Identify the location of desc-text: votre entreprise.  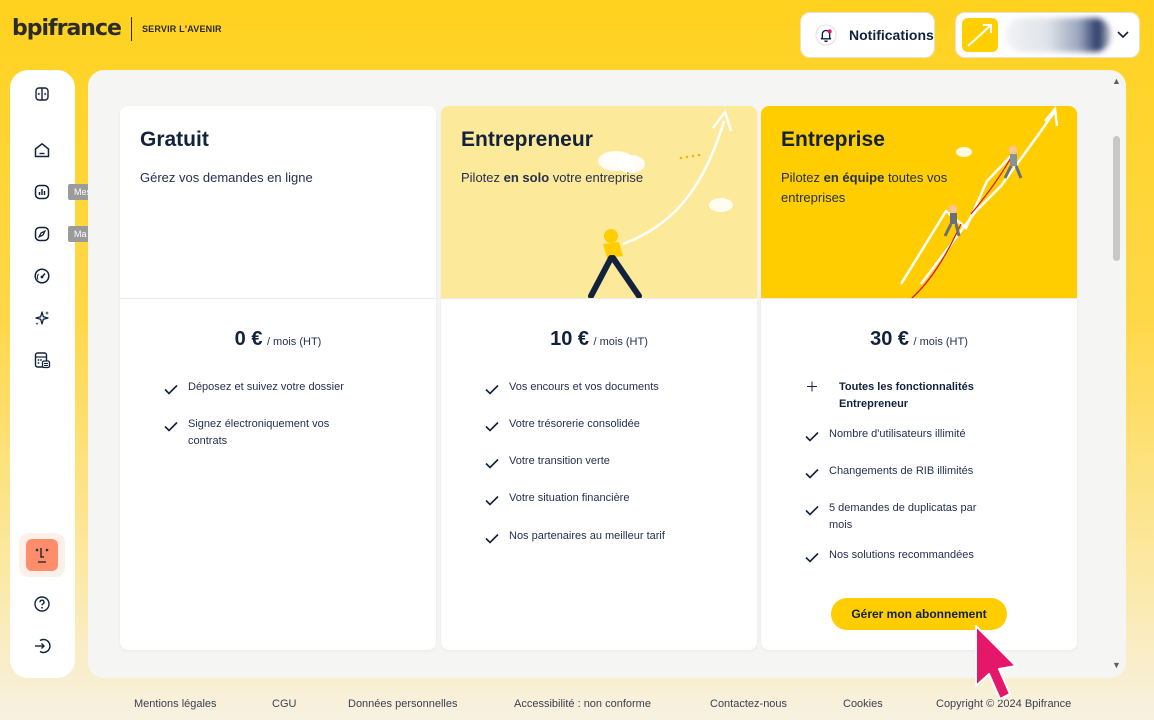
(596, 177).